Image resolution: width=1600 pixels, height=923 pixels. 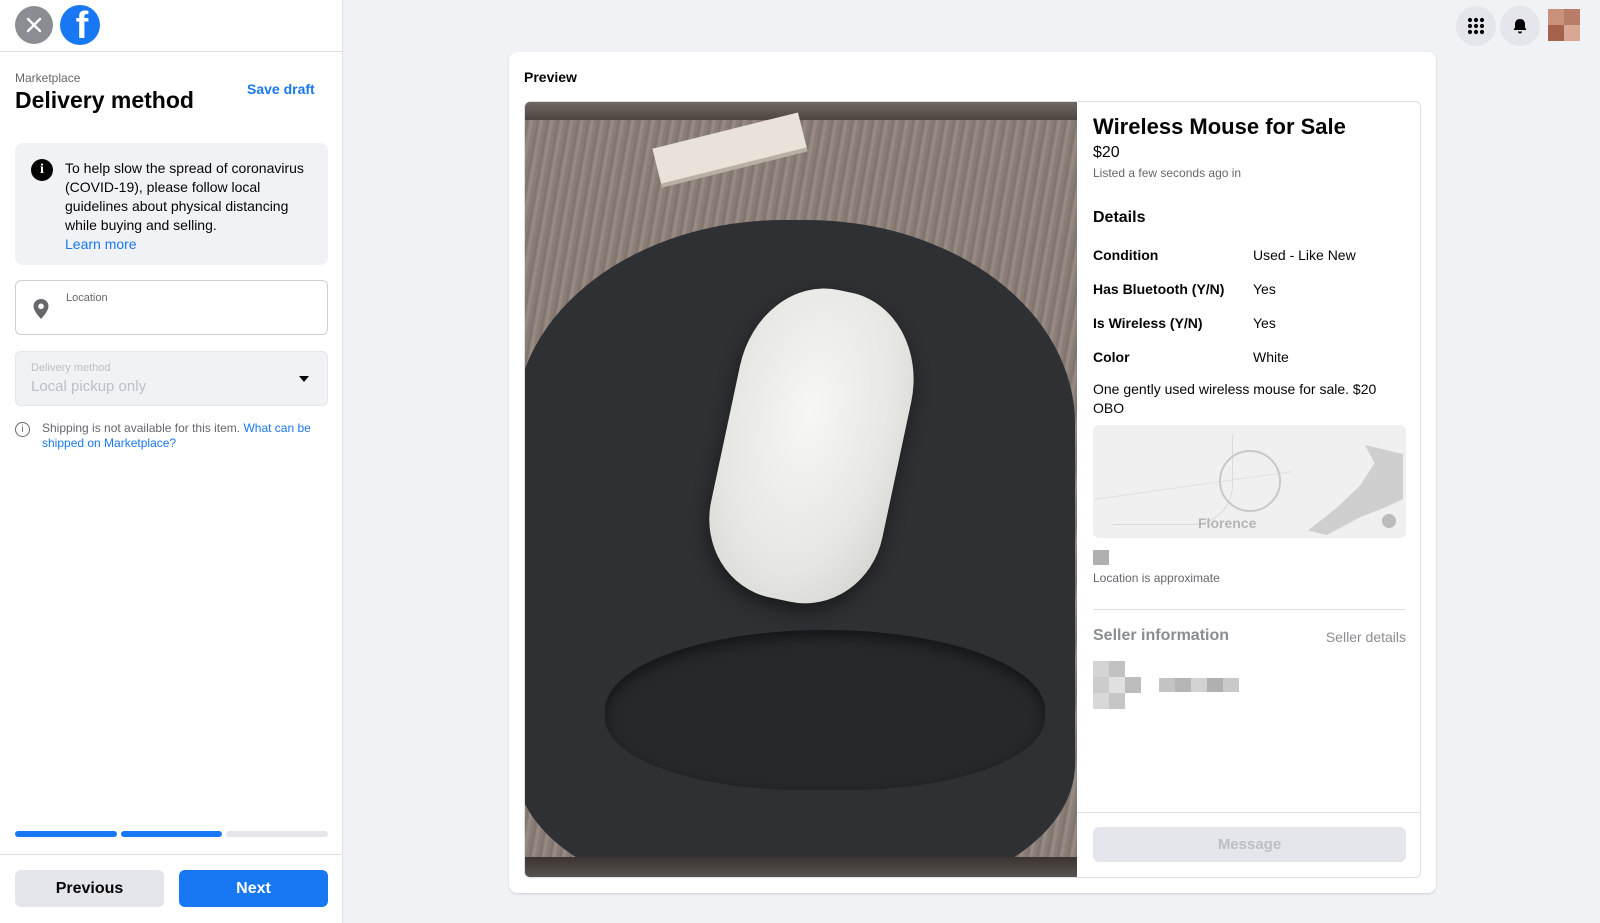 I want to click on apps-grid-icon, so click(x=1476, y=26).